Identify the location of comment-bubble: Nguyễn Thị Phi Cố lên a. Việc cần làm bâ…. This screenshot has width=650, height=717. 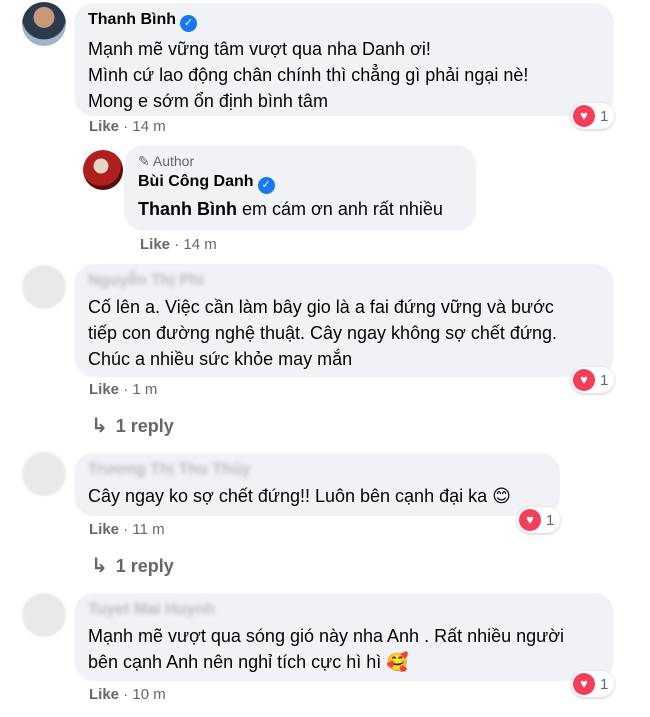
(344, 320).